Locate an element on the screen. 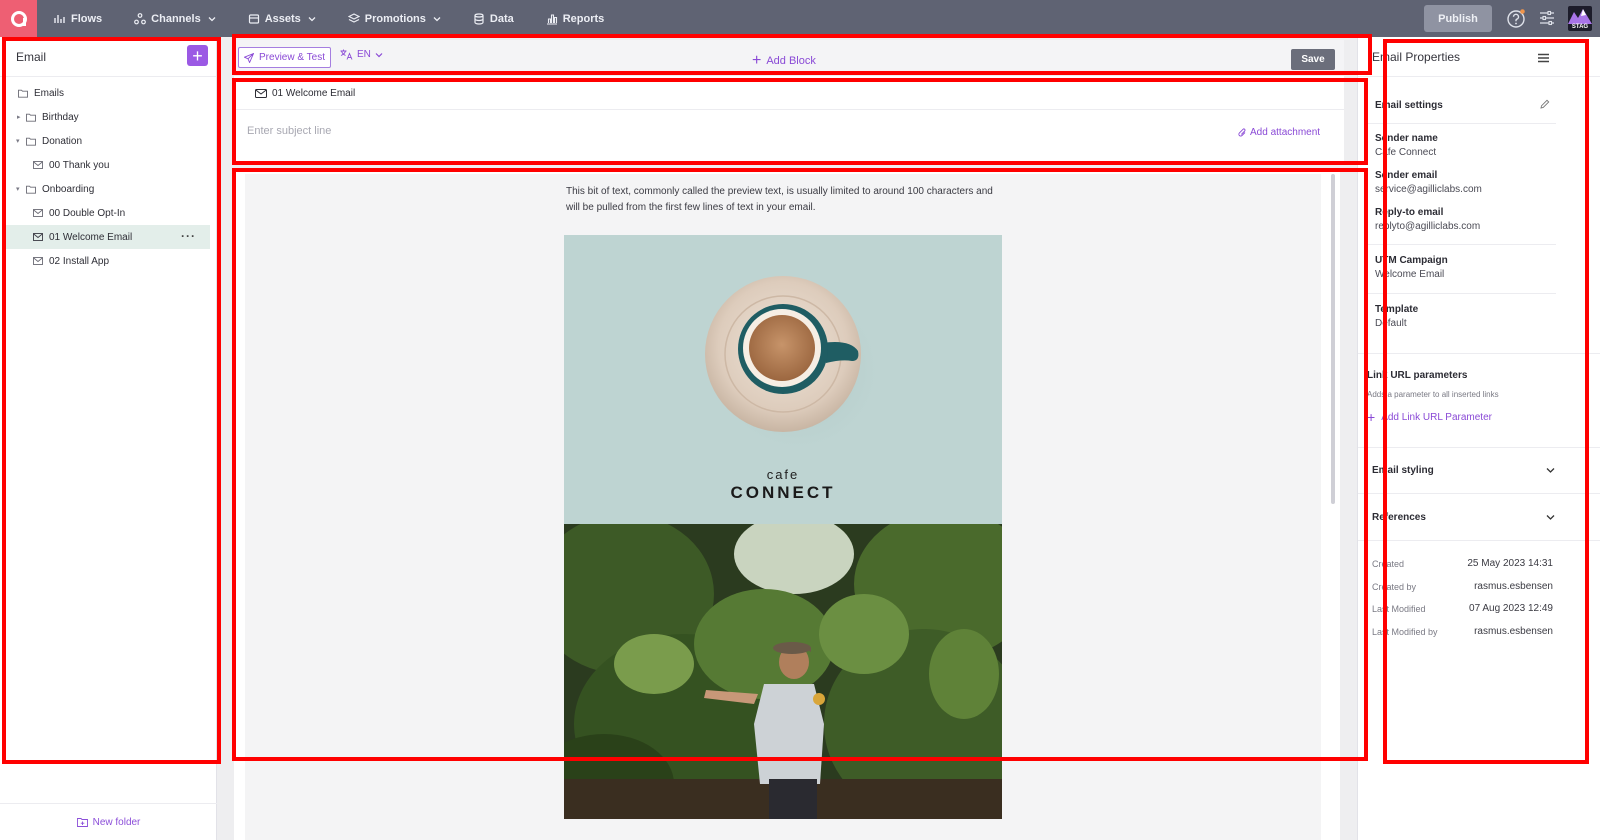 The width and height of the screenshot is (1600, 840). data-icon is located at coordinates (479, 18).